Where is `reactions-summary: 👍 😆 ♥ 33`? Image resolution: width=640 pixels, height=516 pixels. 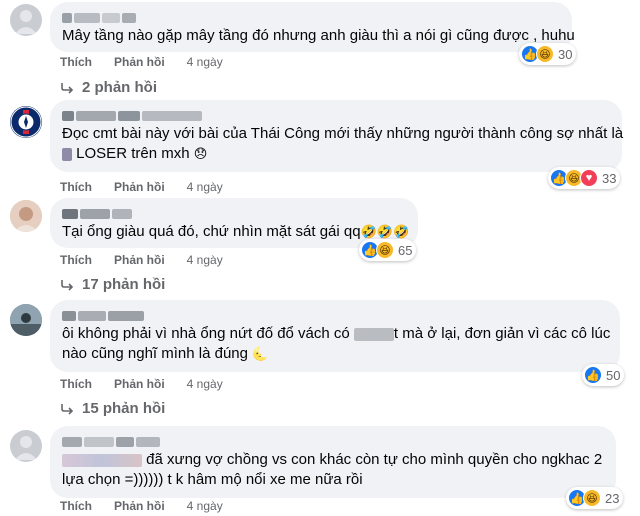 reactions-summary: 👍 😆 ♥ 33 is located at coordinates (584, 178).